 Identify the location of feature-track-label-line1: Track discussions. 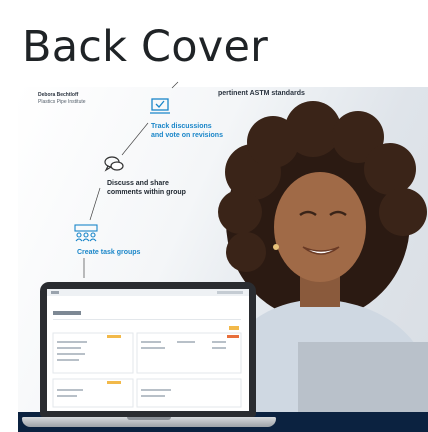
(181, 126).